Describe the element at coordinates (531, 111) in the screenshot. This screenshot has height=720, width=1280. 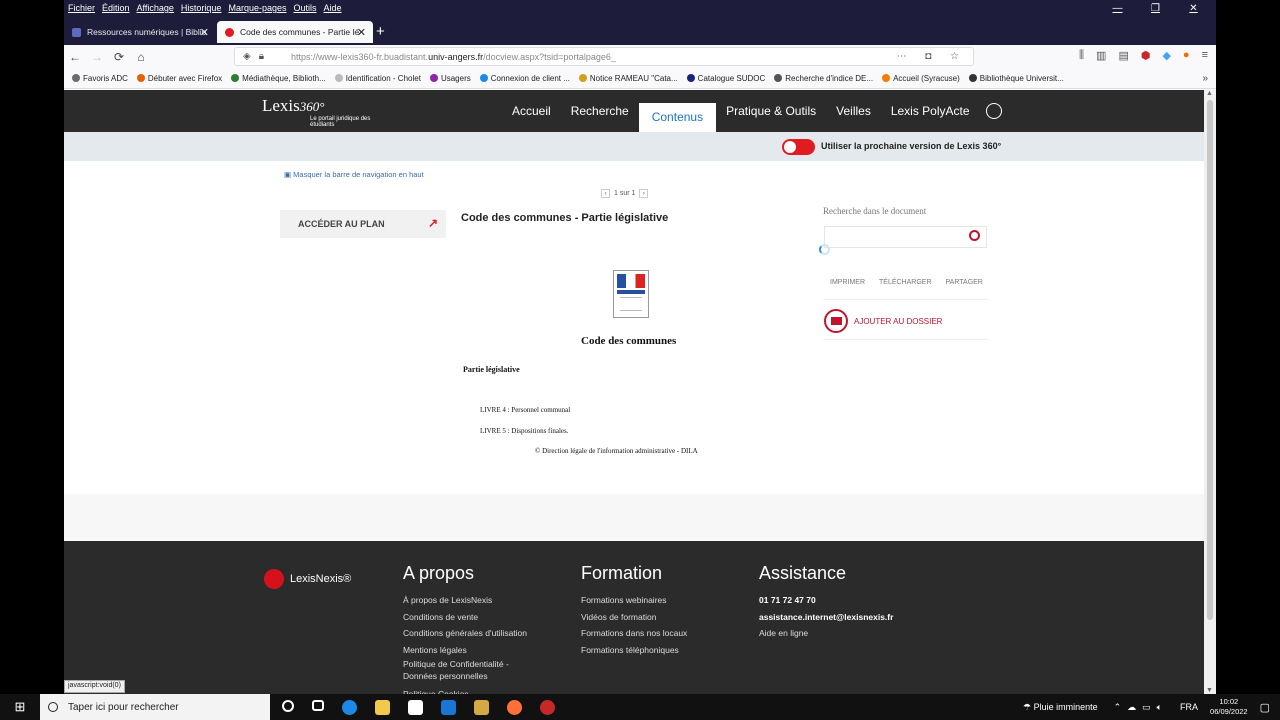
I see `nav-accueil: Accueil` at that location.